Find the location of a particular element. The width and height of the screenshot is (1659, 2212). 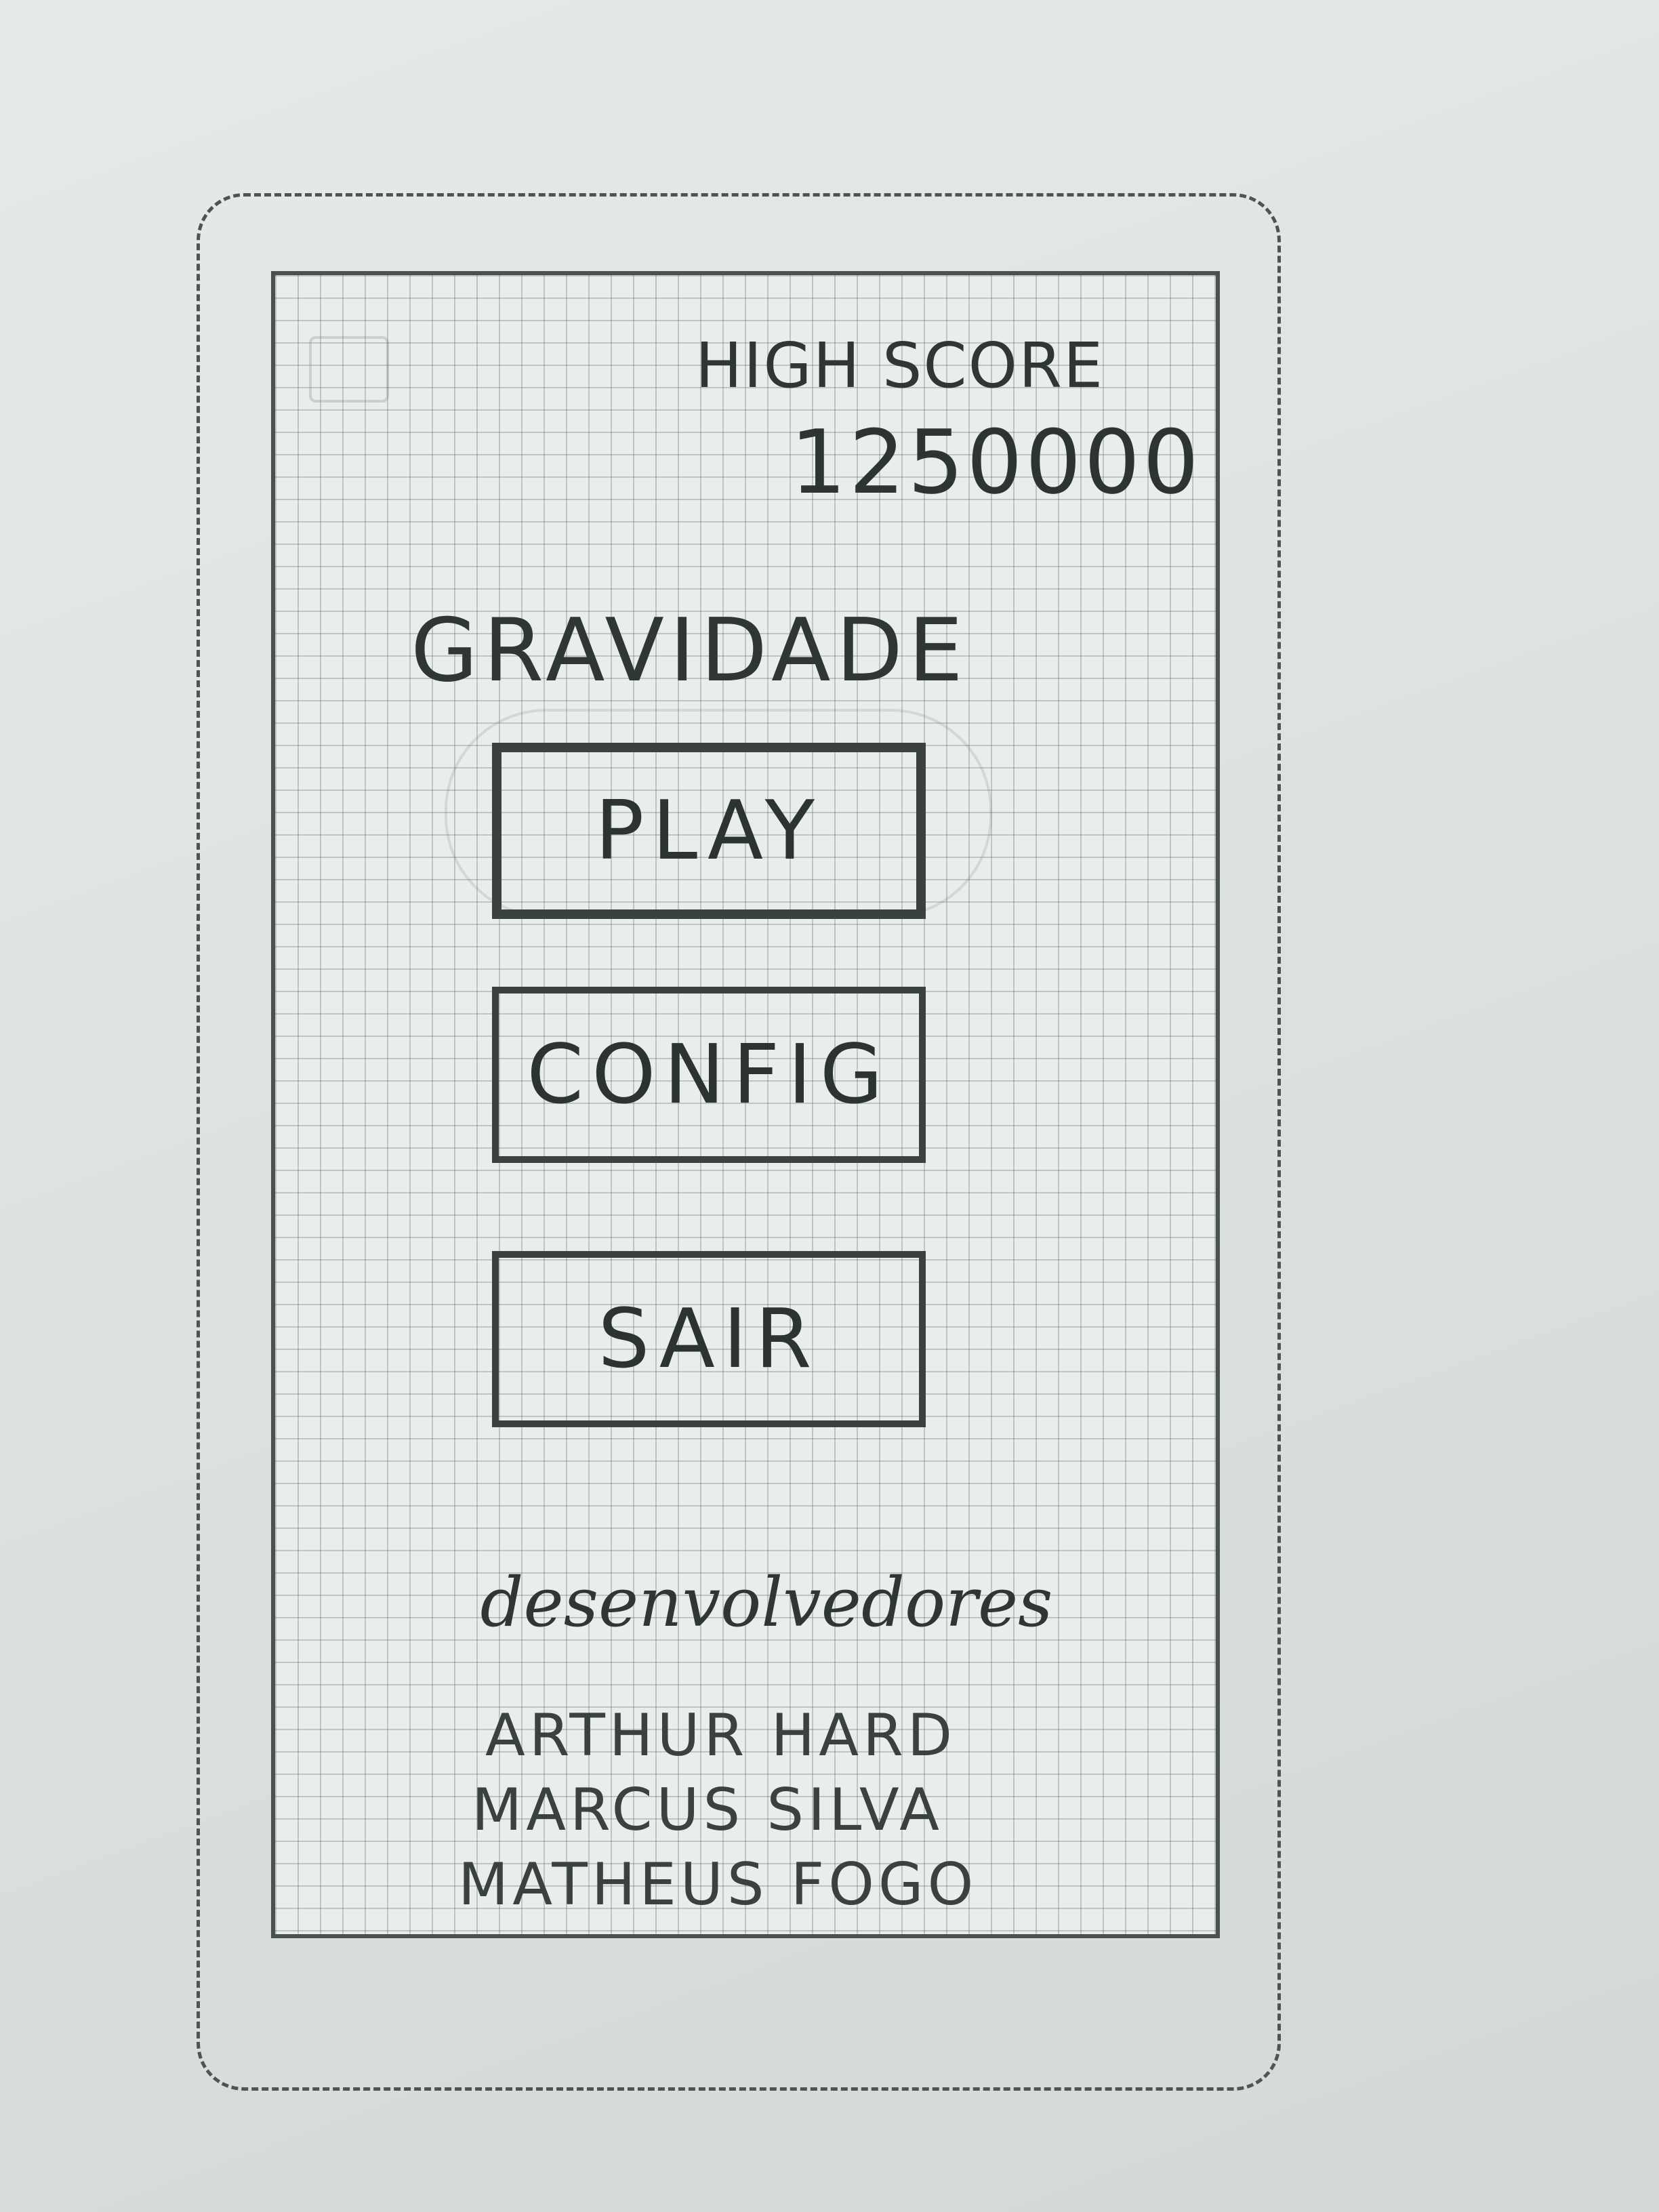

high-score-label: HIGH SCORE is located at coordinates (900, 365).